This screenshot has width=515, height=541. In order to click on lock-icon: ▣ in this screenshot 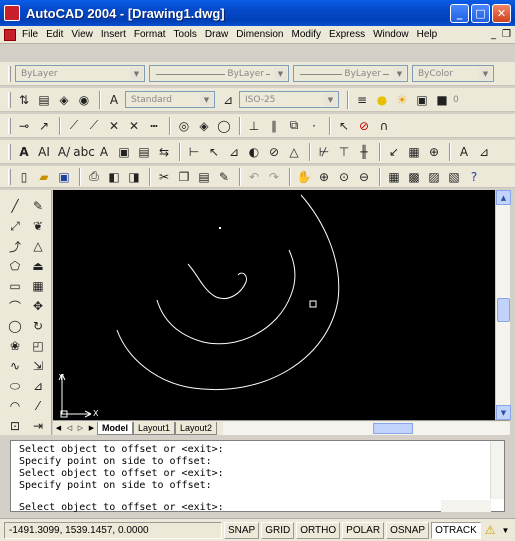, I will do `click(422, 100)`.